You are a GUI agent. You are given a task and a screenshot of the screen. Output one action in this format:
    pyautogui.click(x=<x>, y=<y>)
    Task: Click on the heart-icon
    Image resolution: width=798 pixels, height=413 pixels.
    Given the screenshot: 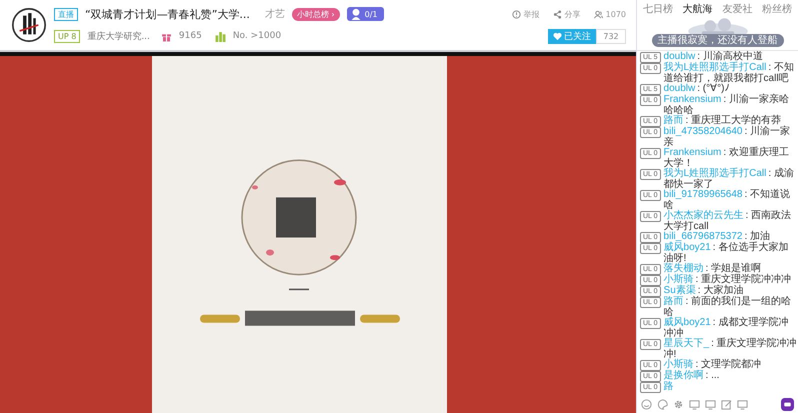 What is the action you would take?
    pyautogui.click(x=557, y=36)
    